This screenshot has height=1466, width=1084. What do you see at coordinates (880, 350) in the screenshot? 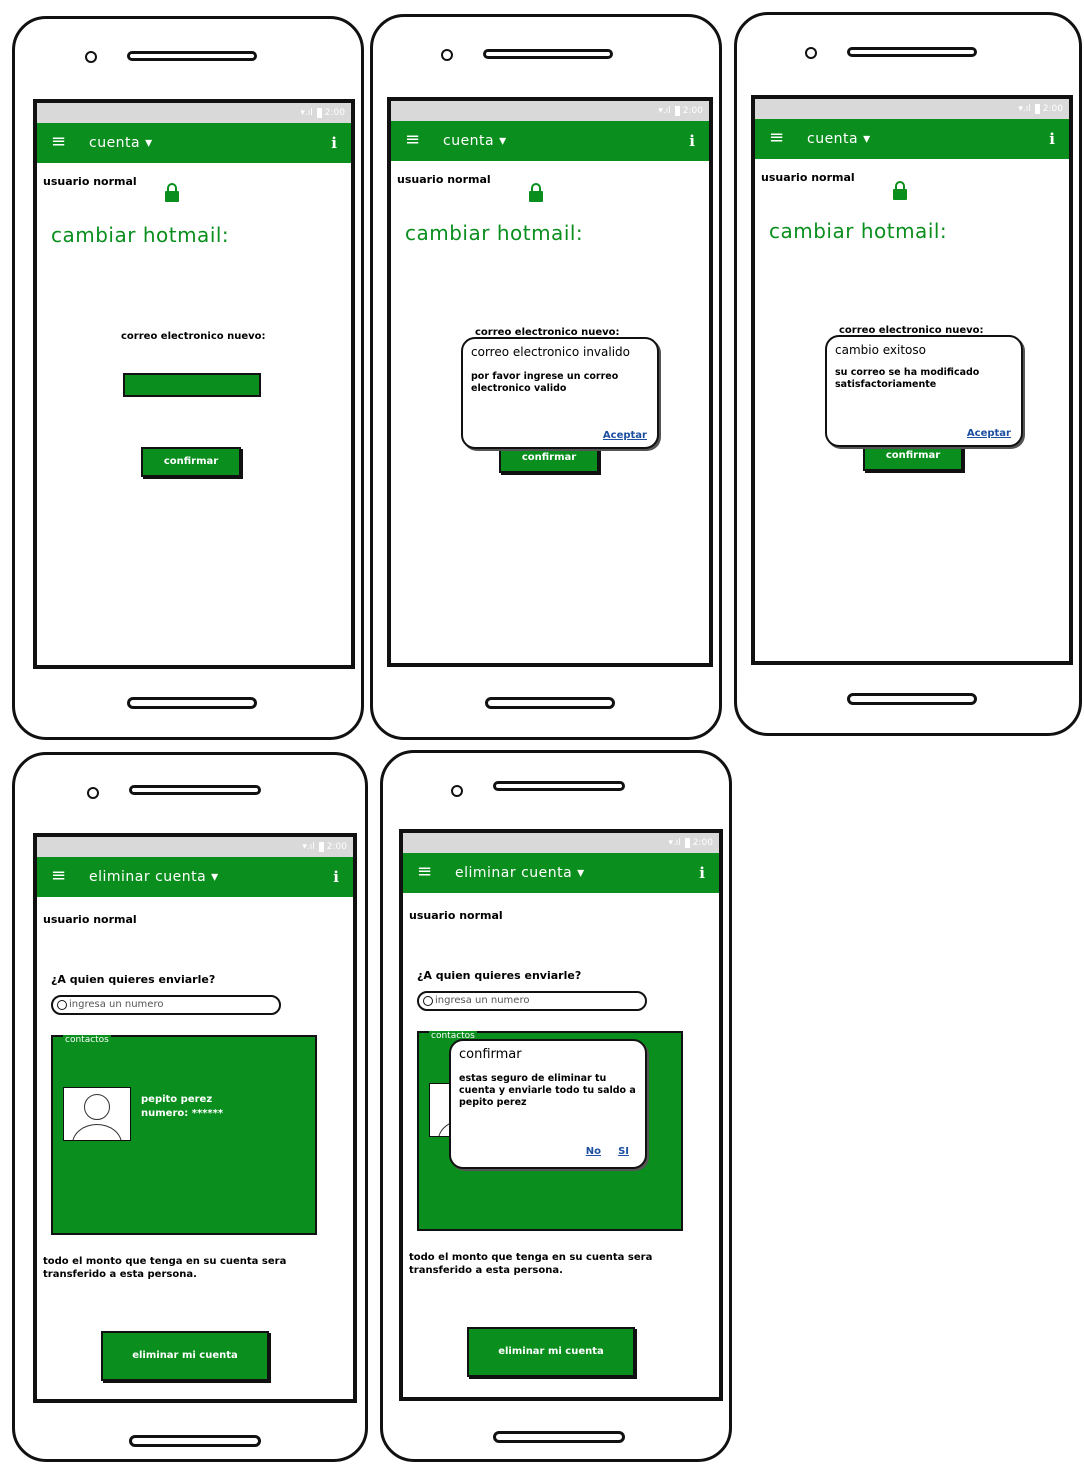
I see `dialog-title: cambio exitoso` at bounding box center [880, 350].